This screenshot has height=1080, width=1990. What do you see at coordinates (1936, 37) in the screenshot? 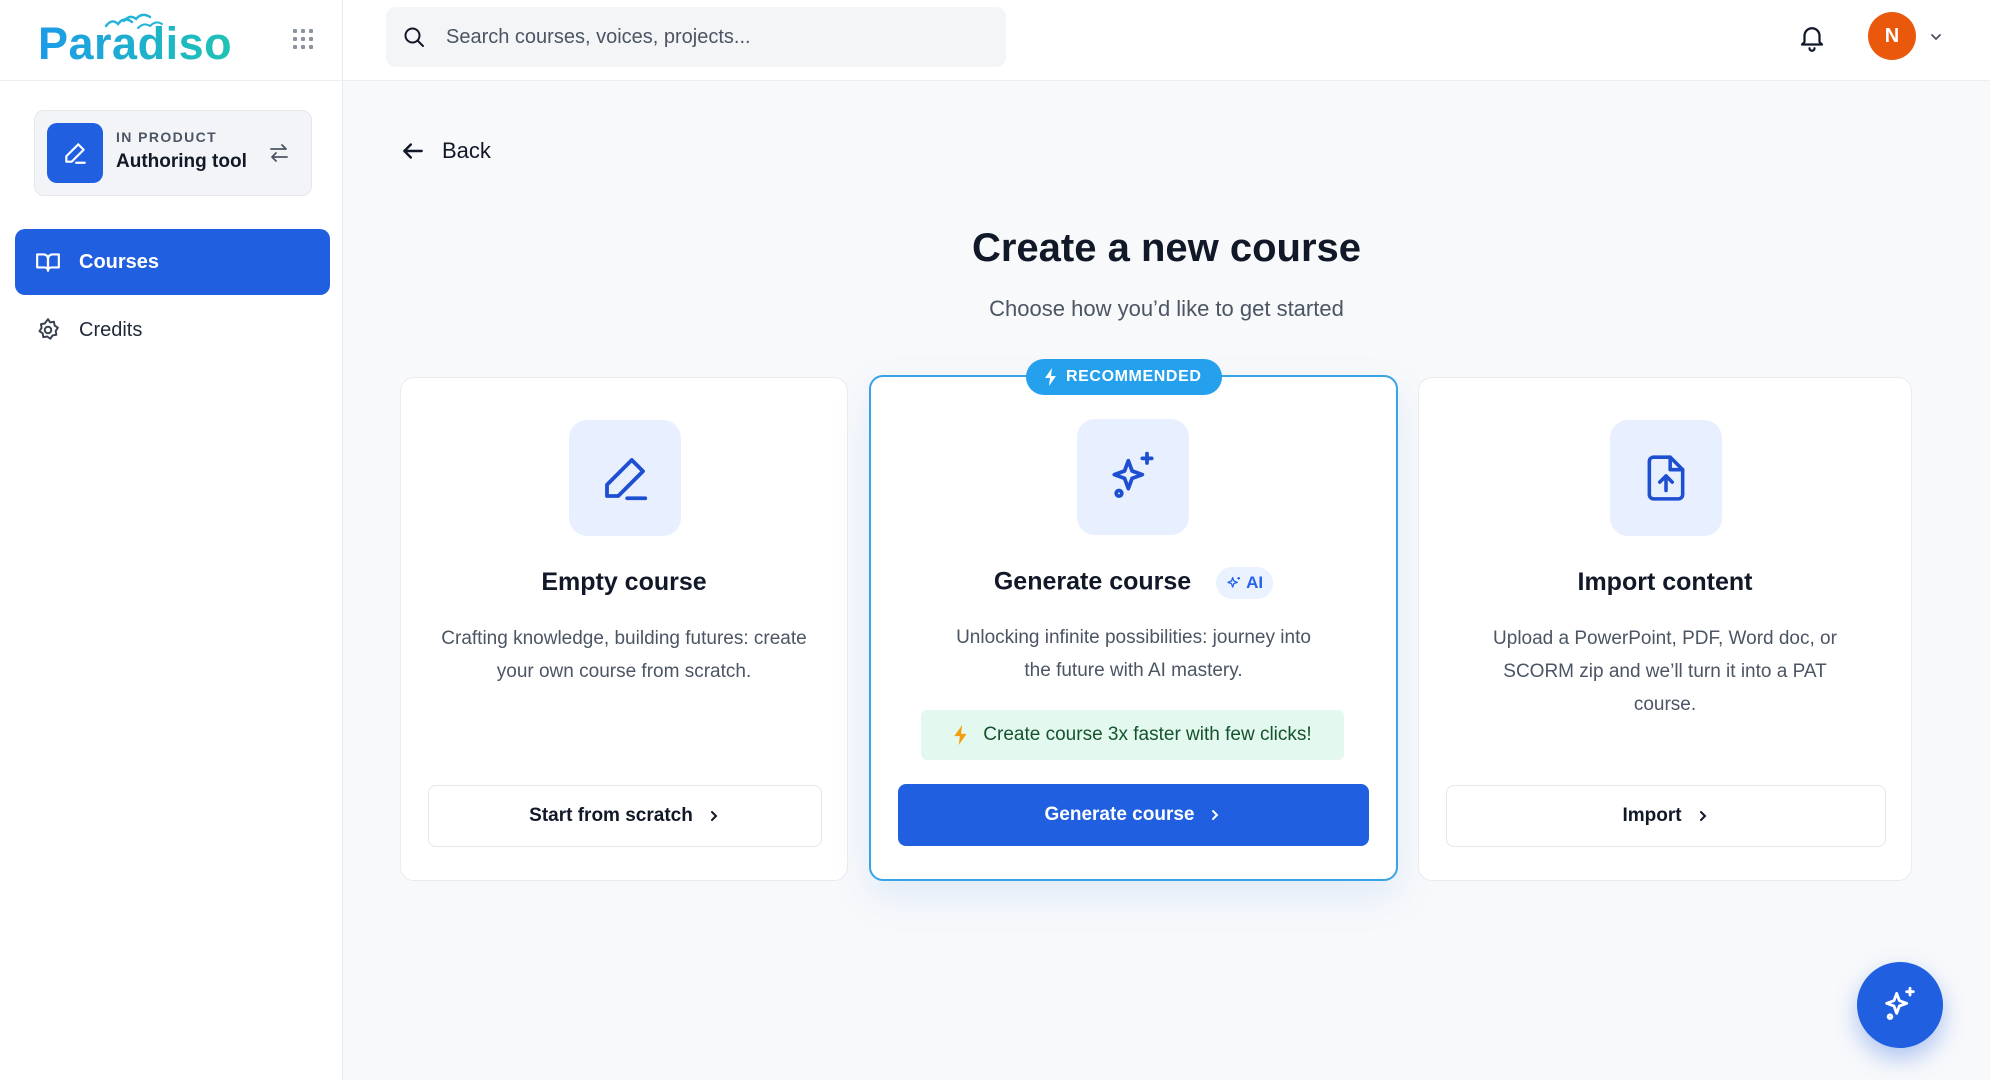
I see `chevron-down-icon` at bounding box center [1936, 37].